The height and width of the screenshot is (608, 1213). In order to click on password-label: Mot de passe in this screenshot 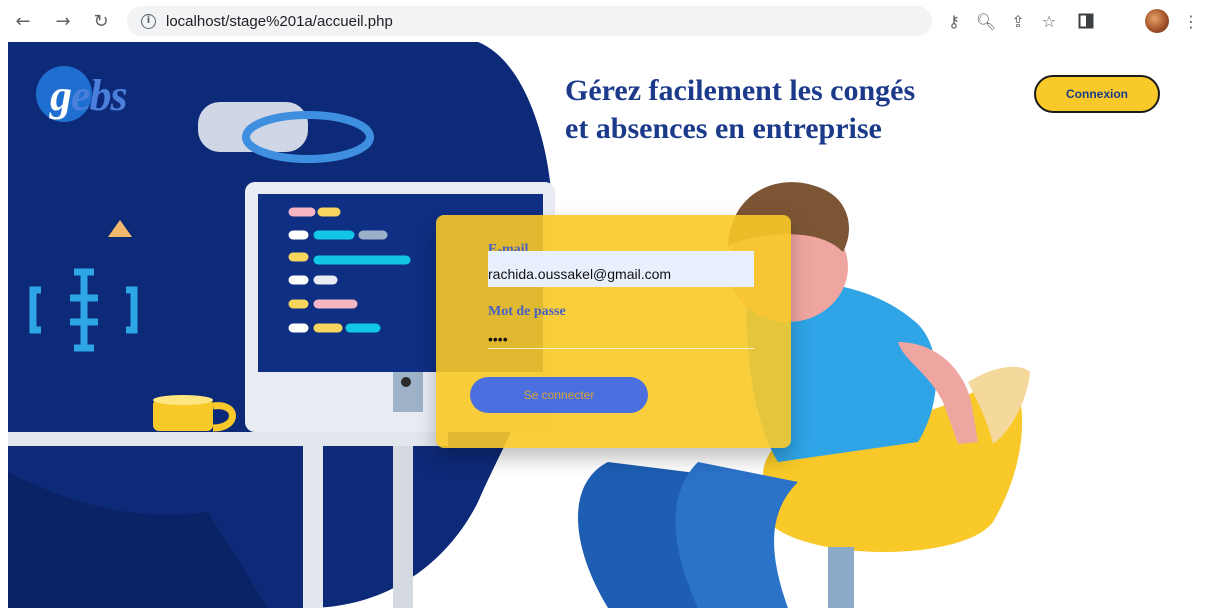, I will do `click(527, 311)`.